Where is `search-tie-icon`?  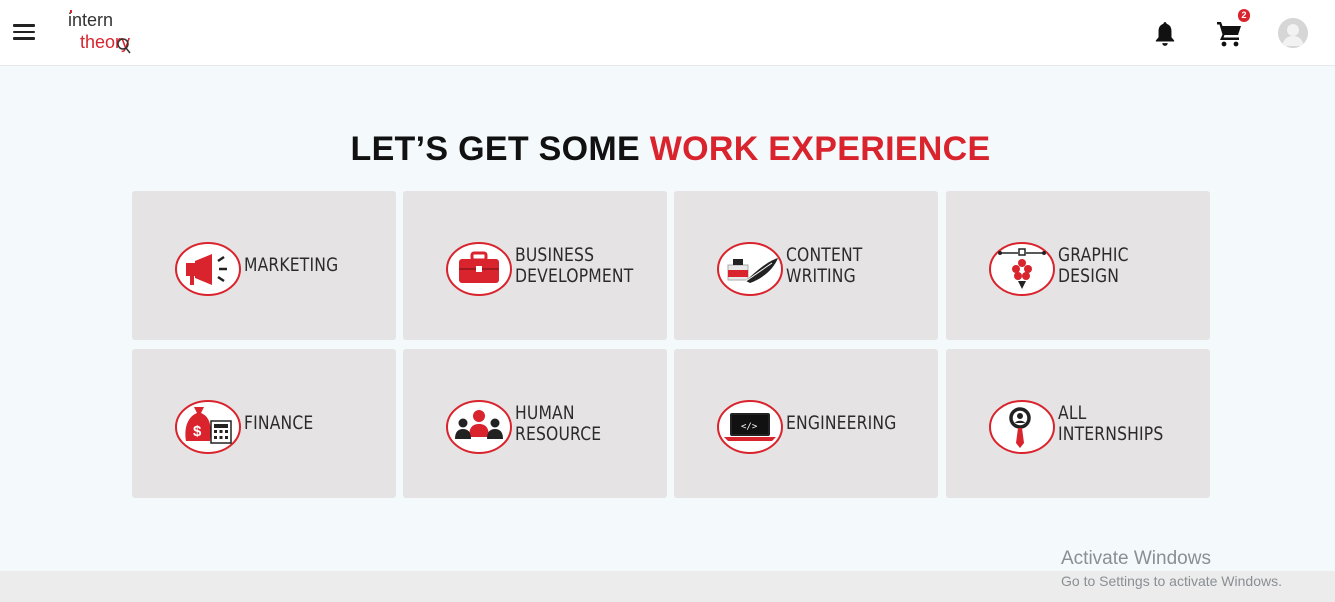
search-tie-icon is located at coordinates (1022, 427).